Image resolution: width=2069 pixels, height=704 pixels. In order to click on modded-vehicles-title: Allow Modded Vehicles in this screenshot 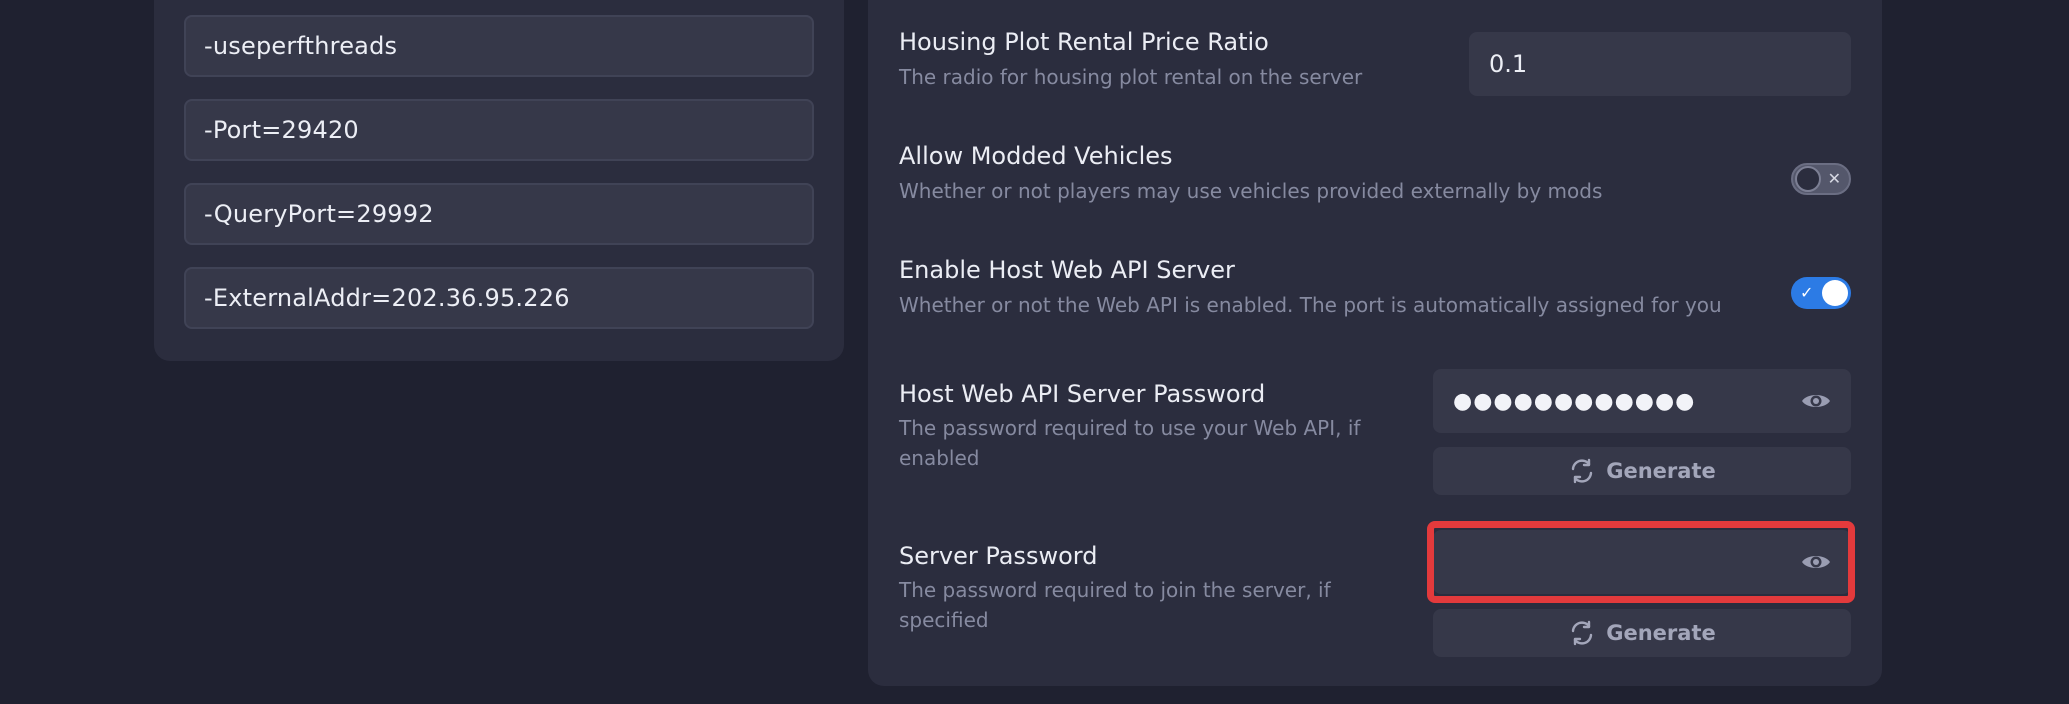, I will do `click(1036, 156)`.